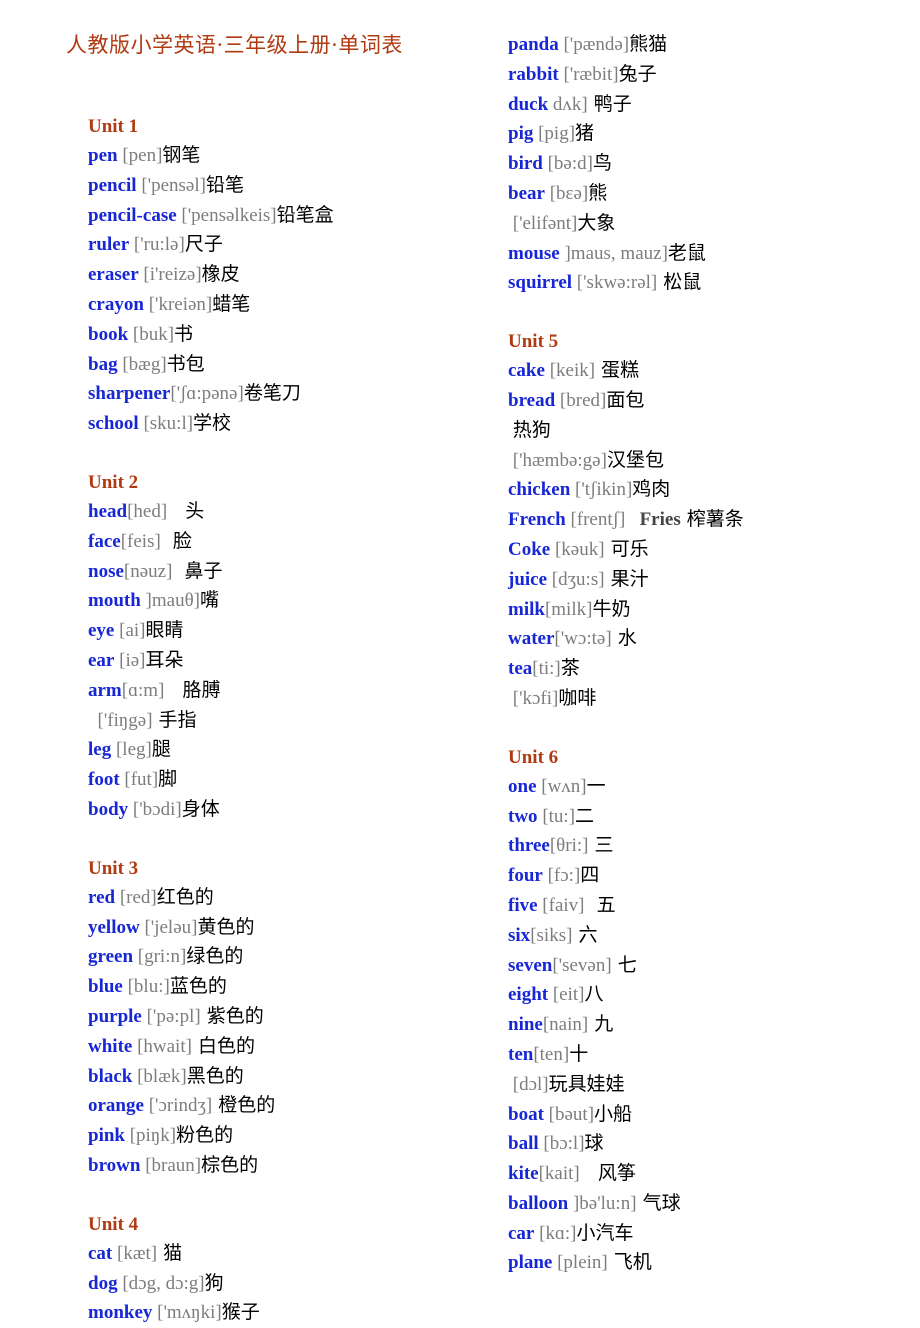 The height and width of the screenshot is (1328, 920). I want to click on chinese-meaning: 七, so click(624, 964).